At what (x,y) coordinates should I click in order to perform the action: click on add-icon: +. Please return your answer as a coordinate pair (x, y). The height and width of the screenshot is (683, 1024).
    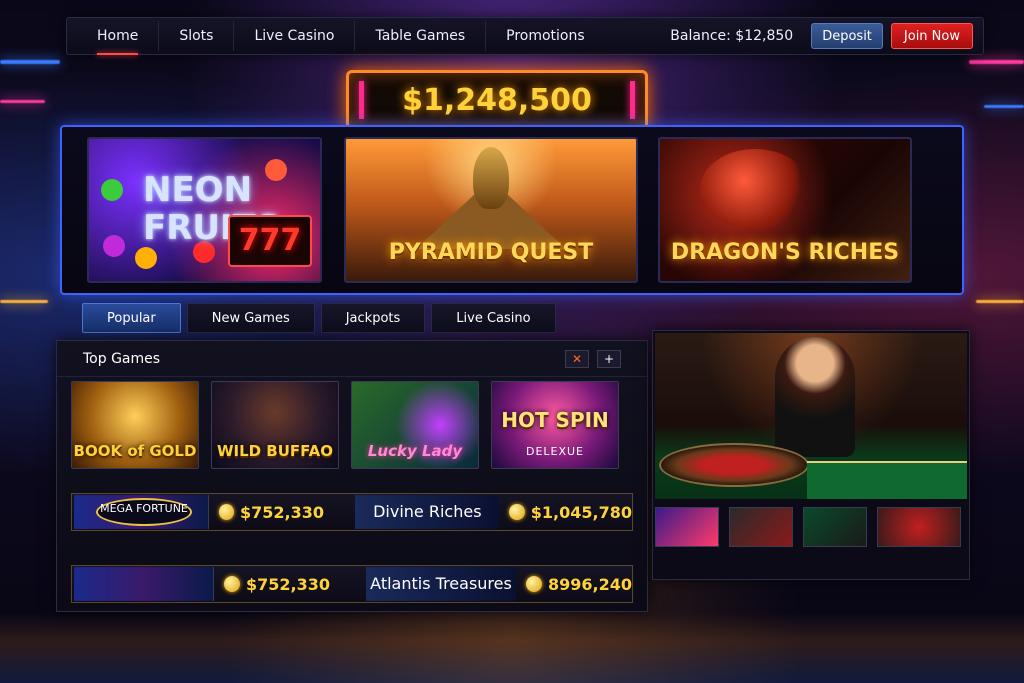
    Looking at the image, I should click on (609, 358).